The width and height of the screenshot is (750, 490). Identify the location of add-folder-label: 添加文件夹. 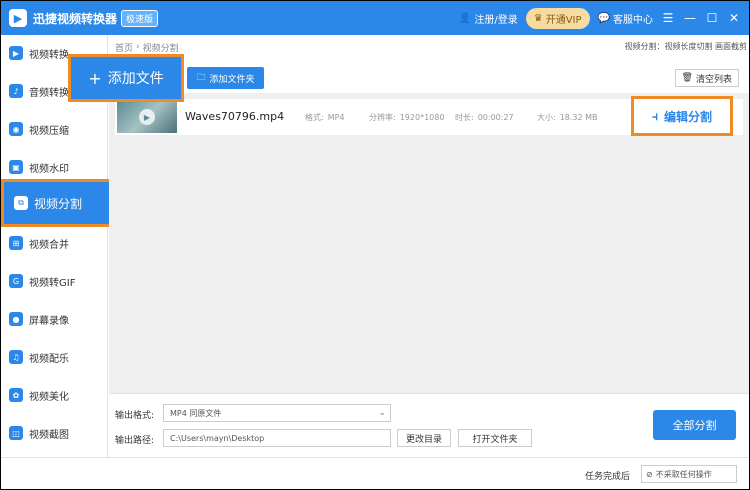
(232, 79).